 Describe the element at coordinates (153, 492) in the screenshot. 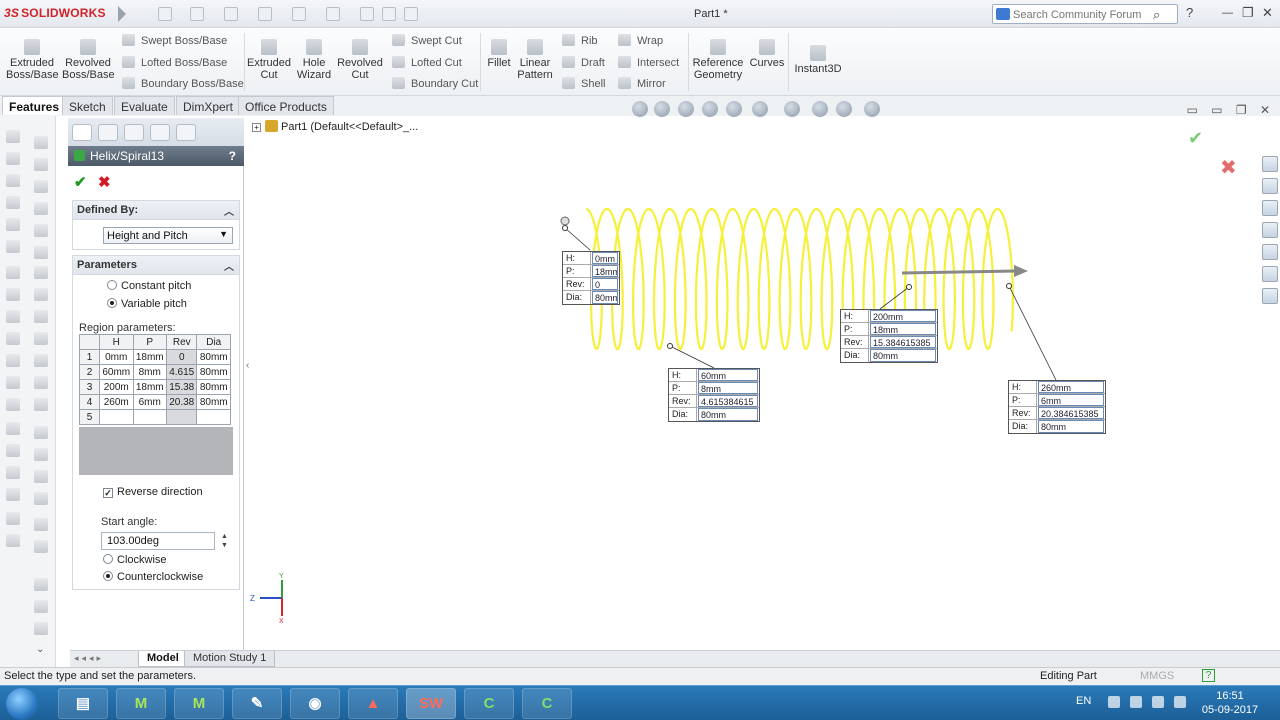

I see `reverse-direction-checkbox: ✓ Reverse direction` at that location.